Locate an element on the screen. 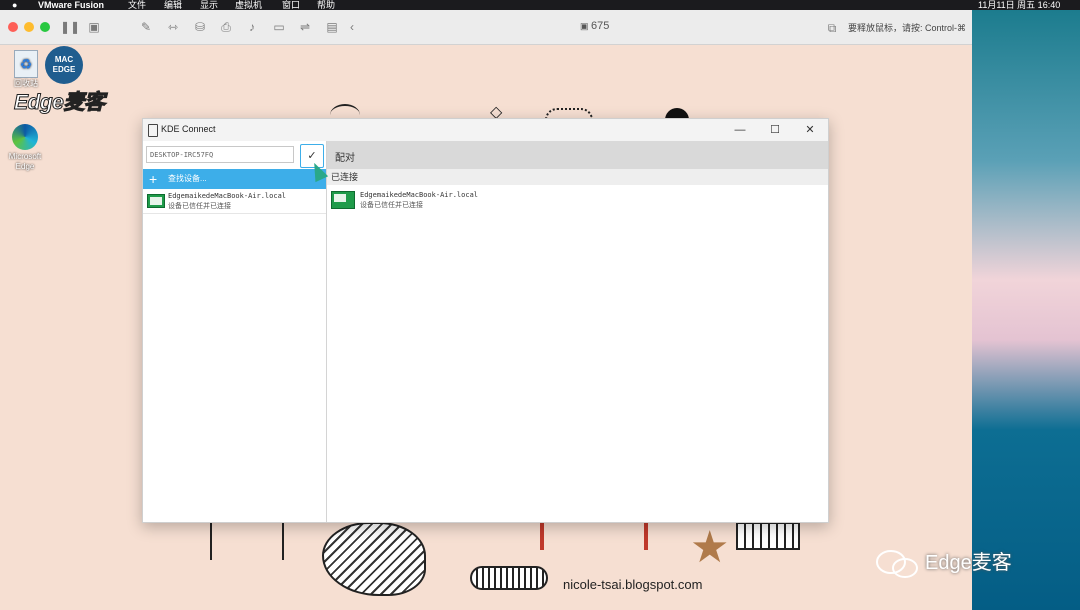 The width and height of the screenshot is (1080, 610). device-name-input is located at coordinates (220, 154).